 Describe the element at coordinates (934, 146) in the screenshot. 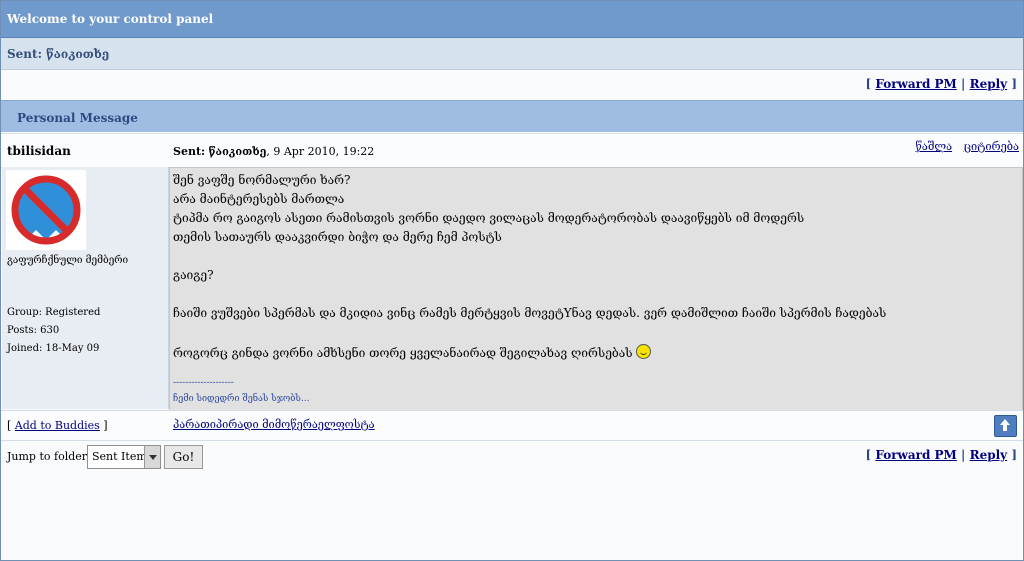

I see `delete-link: წაშლა` at that location.